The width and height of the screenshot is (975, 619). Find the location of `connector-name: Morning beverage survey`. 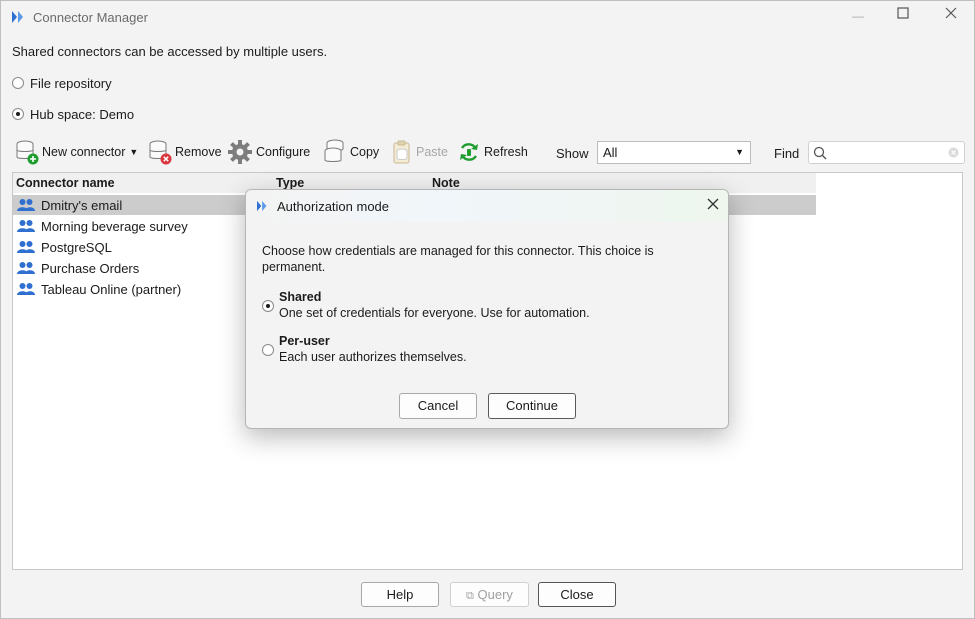

connector-name: Morning beverage survey is located at coordinates (114, 226).